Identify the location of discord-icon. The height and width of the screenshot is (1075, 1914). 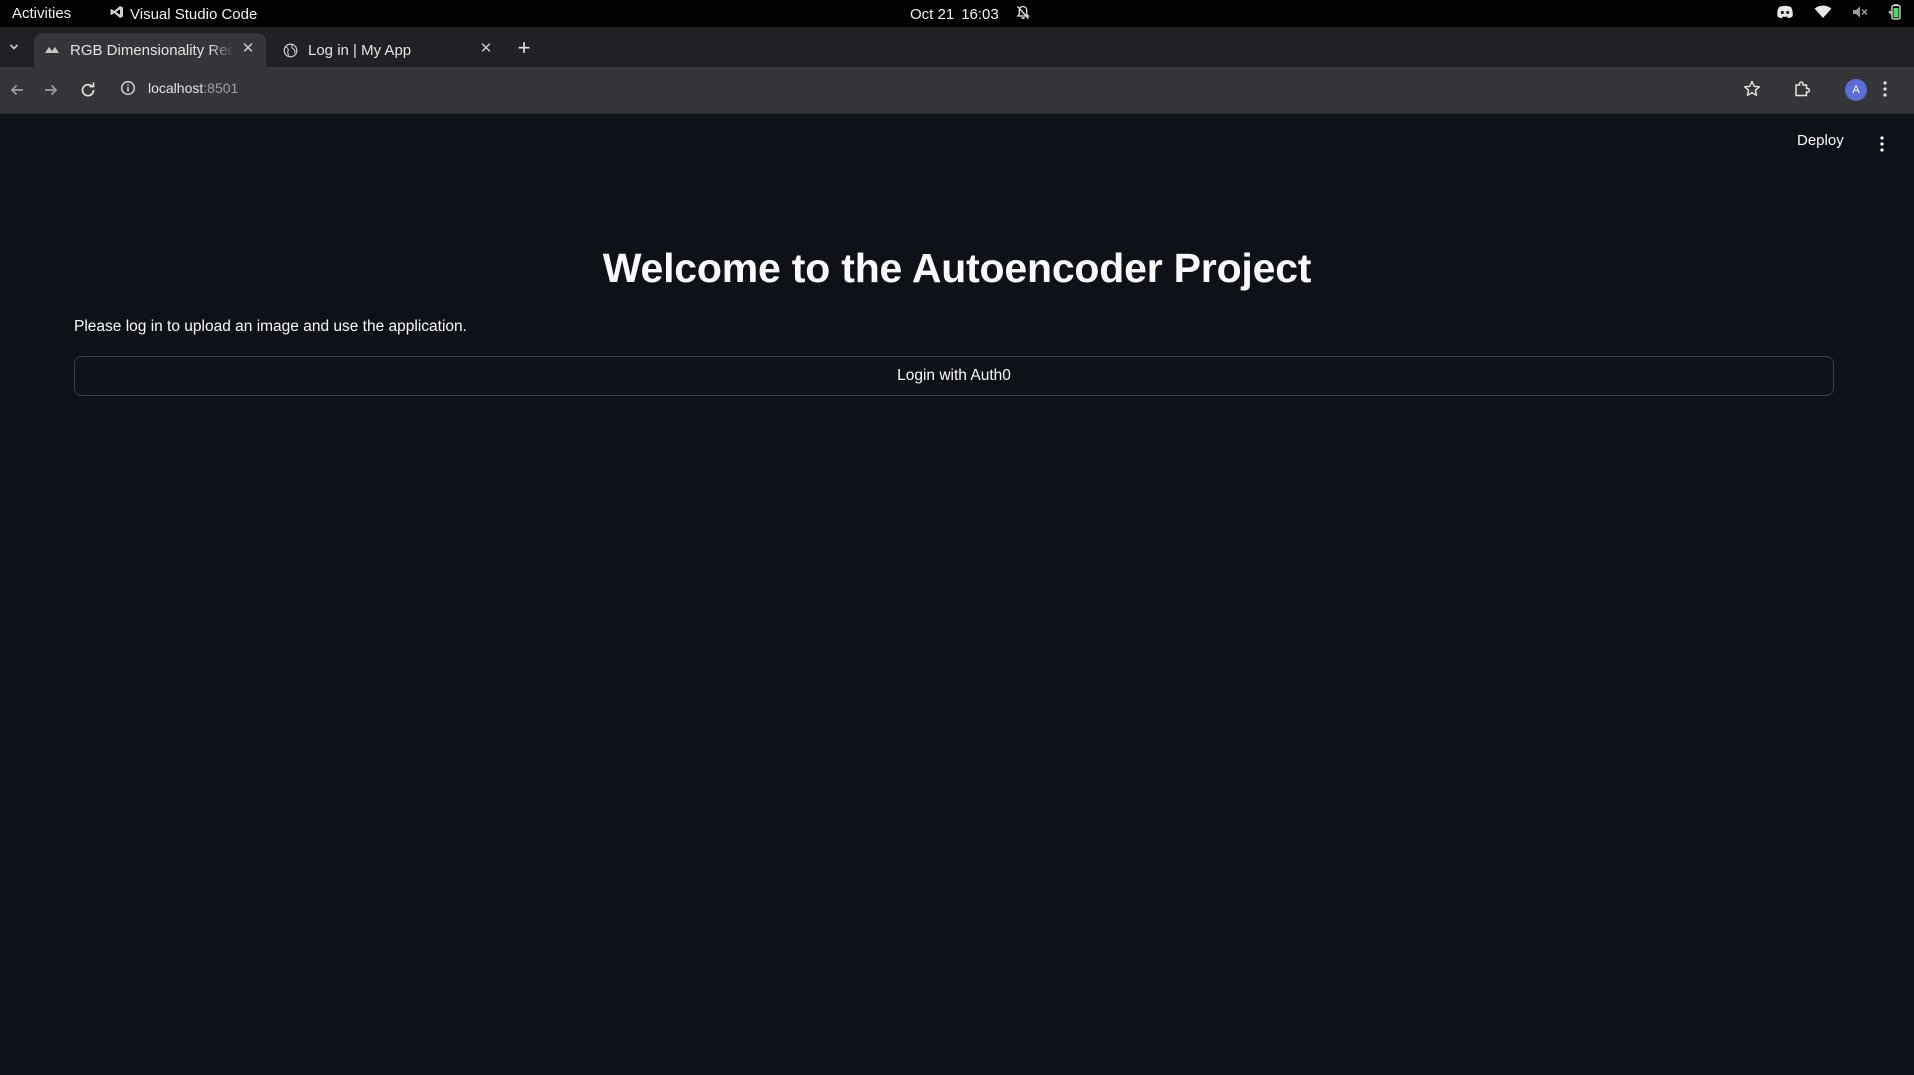
(1785, 12).